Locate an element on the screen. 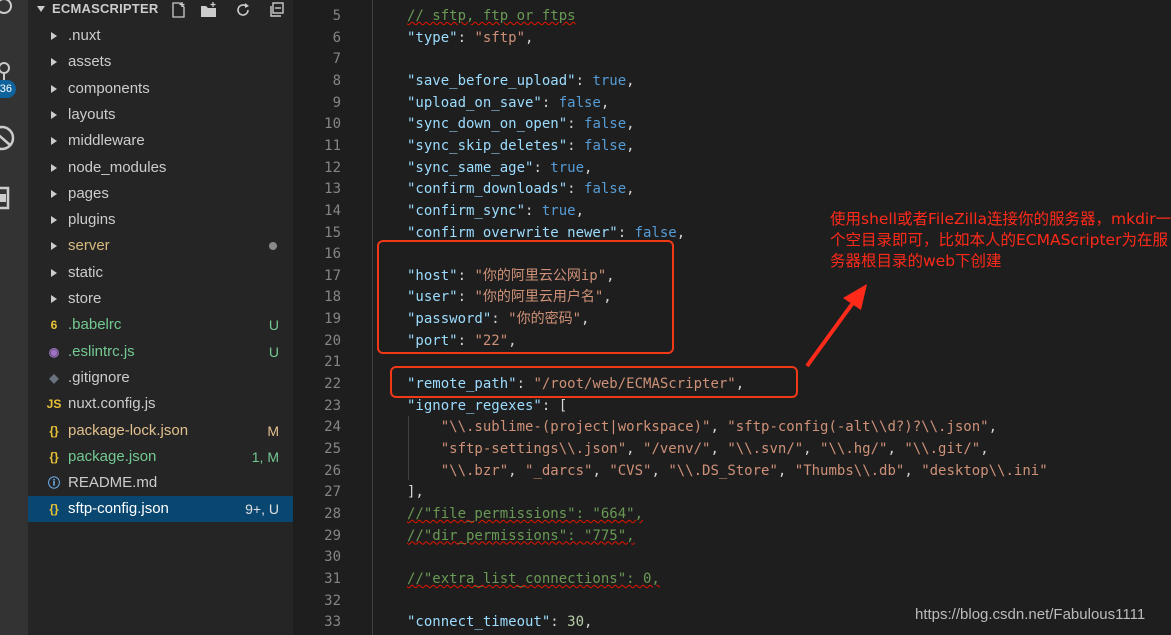 This screenshot has height=635, width=1171. code-text: "save_before_upload": true, is located at coordinates (521, 82).